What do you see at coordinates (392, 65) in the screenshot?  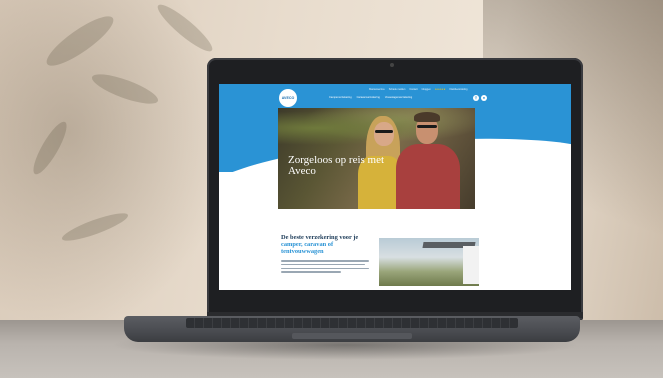 I see `webcam-icon` at bounding box center [392, 65].